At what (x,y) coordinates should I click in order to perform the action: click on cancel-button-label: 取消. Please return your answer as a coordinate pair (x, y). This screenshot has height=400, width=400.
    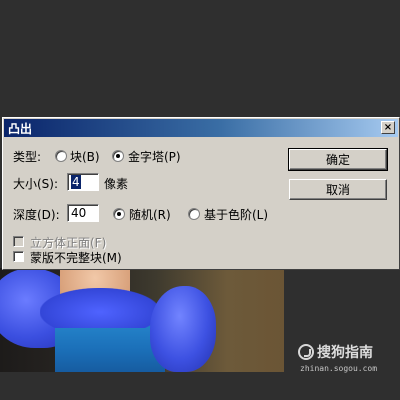
    Looking at the image, I should click on (337, 190).